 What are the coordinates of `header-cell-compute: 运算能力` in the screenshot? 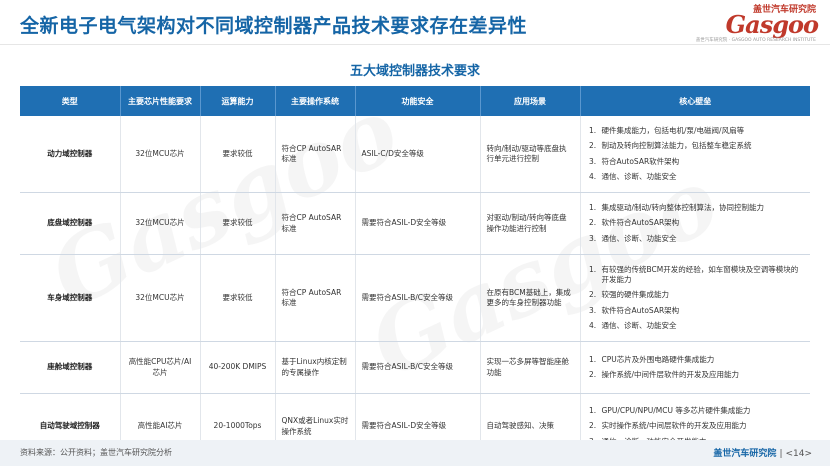 It's located at (238, 101).